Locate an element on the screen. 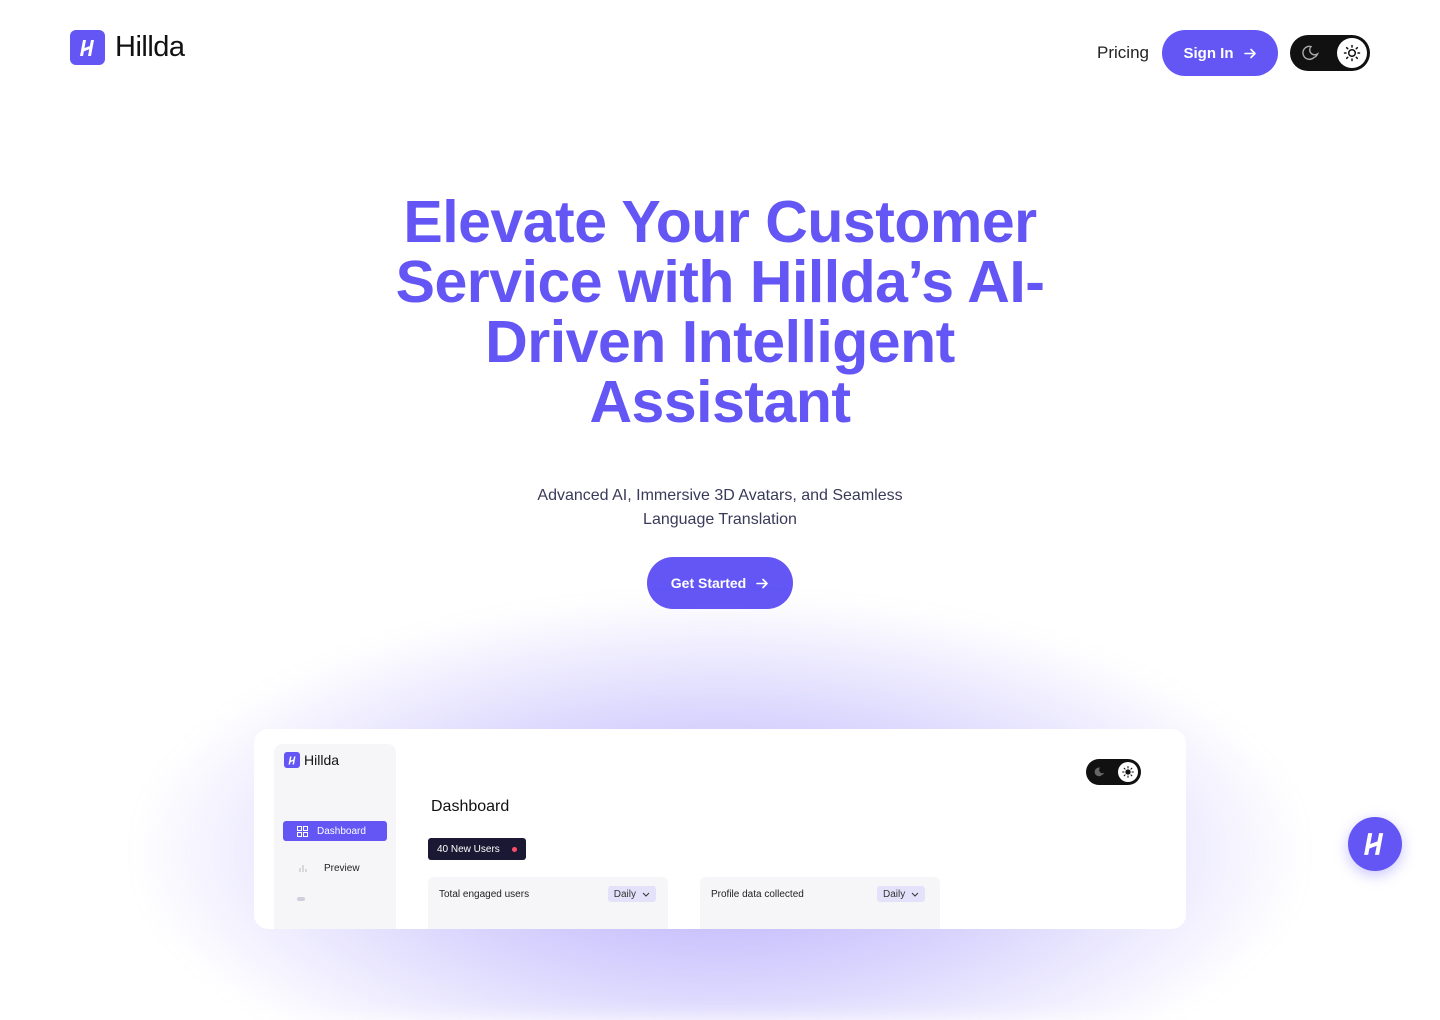  new-users-badge: 40 New Users is located at coordinates (477, 849).